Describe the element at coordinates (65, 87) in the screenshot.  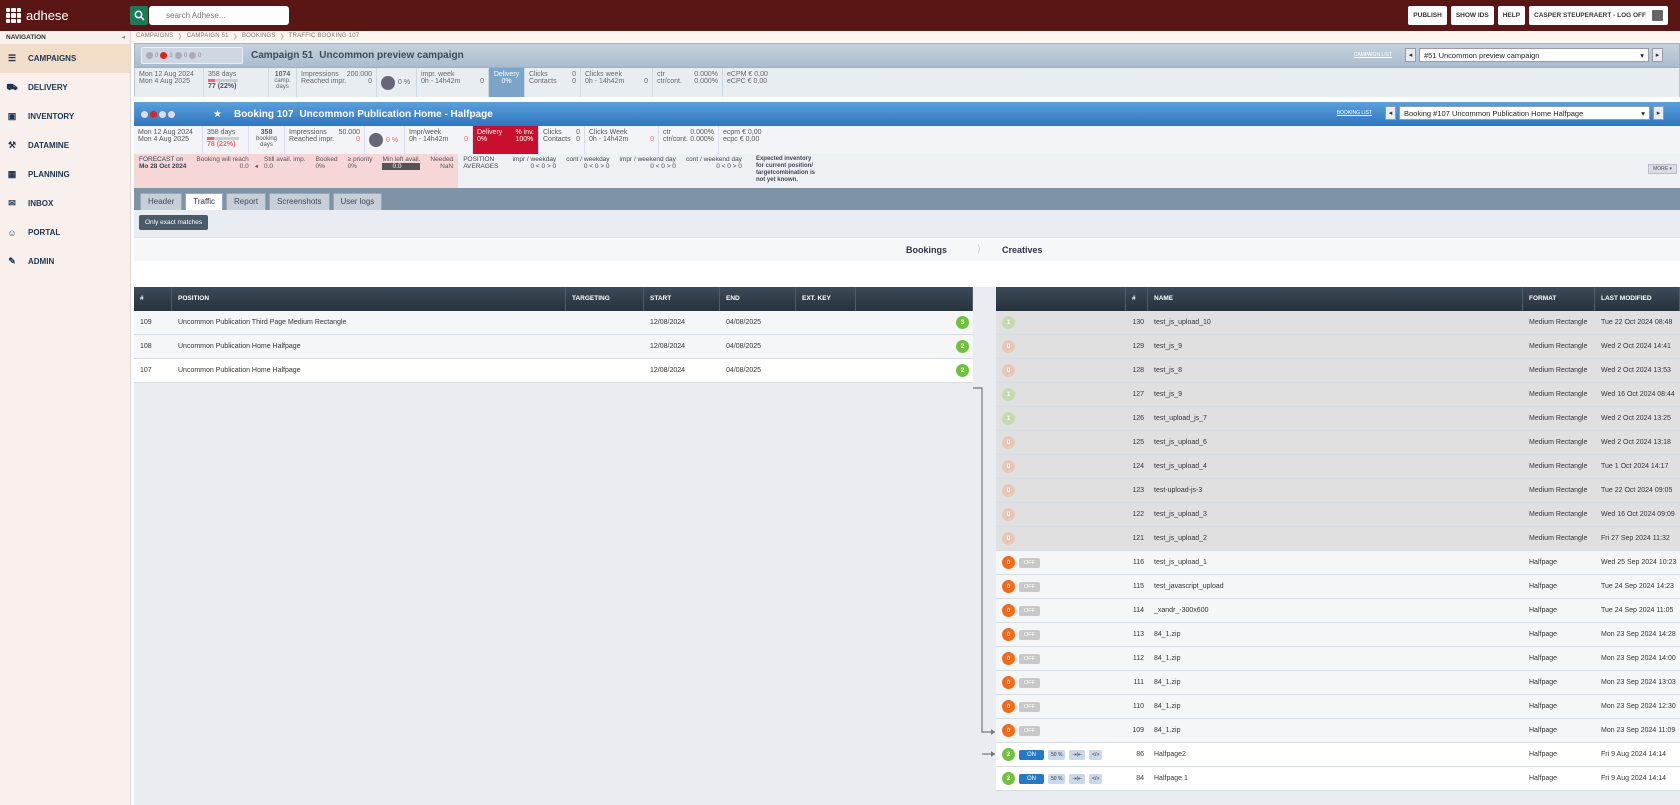
I see `nav-item-delivery: ⛟ DELIVERY` at that location.